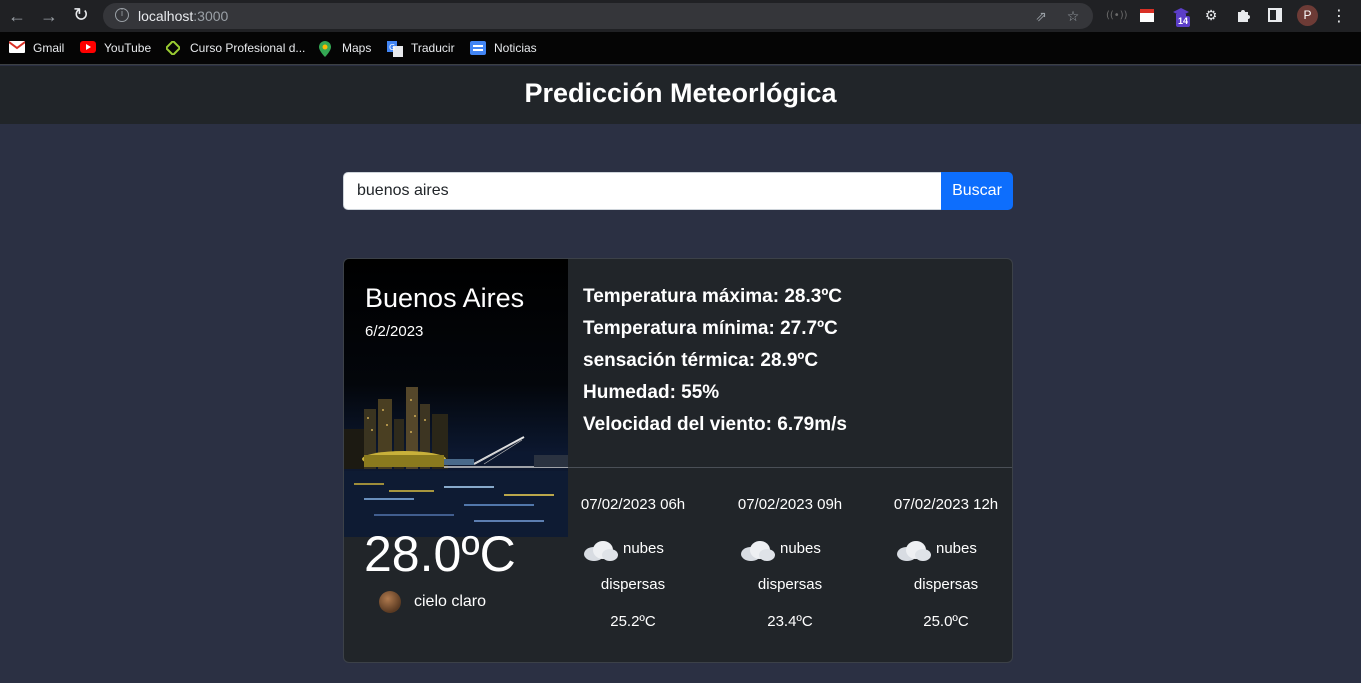 This screenshot has height=683, width=1361. Describe the element at coordinates (1339, 16) in the screenshot. I see `more-menu-icon: ⋮` at that location.